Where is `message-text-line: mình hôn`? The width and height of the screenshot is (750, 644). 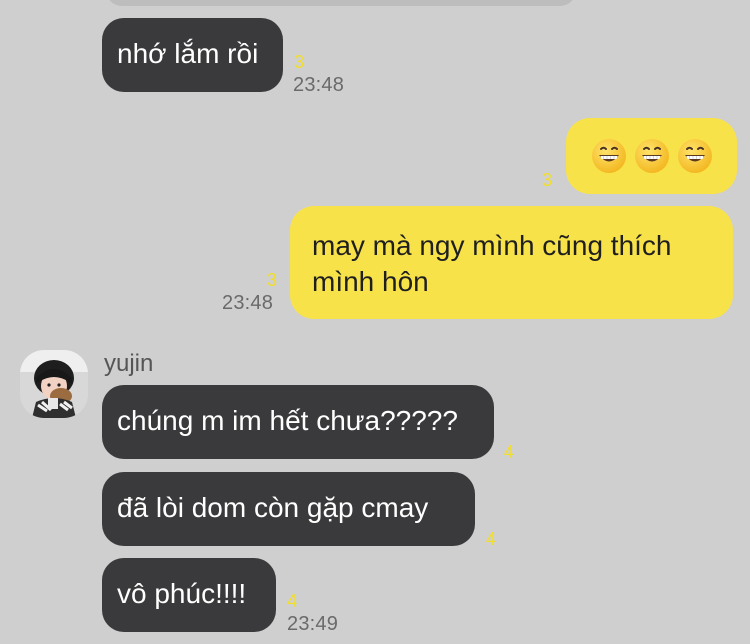
message-text-line: mình hôn is located at coordinates (370, 281).